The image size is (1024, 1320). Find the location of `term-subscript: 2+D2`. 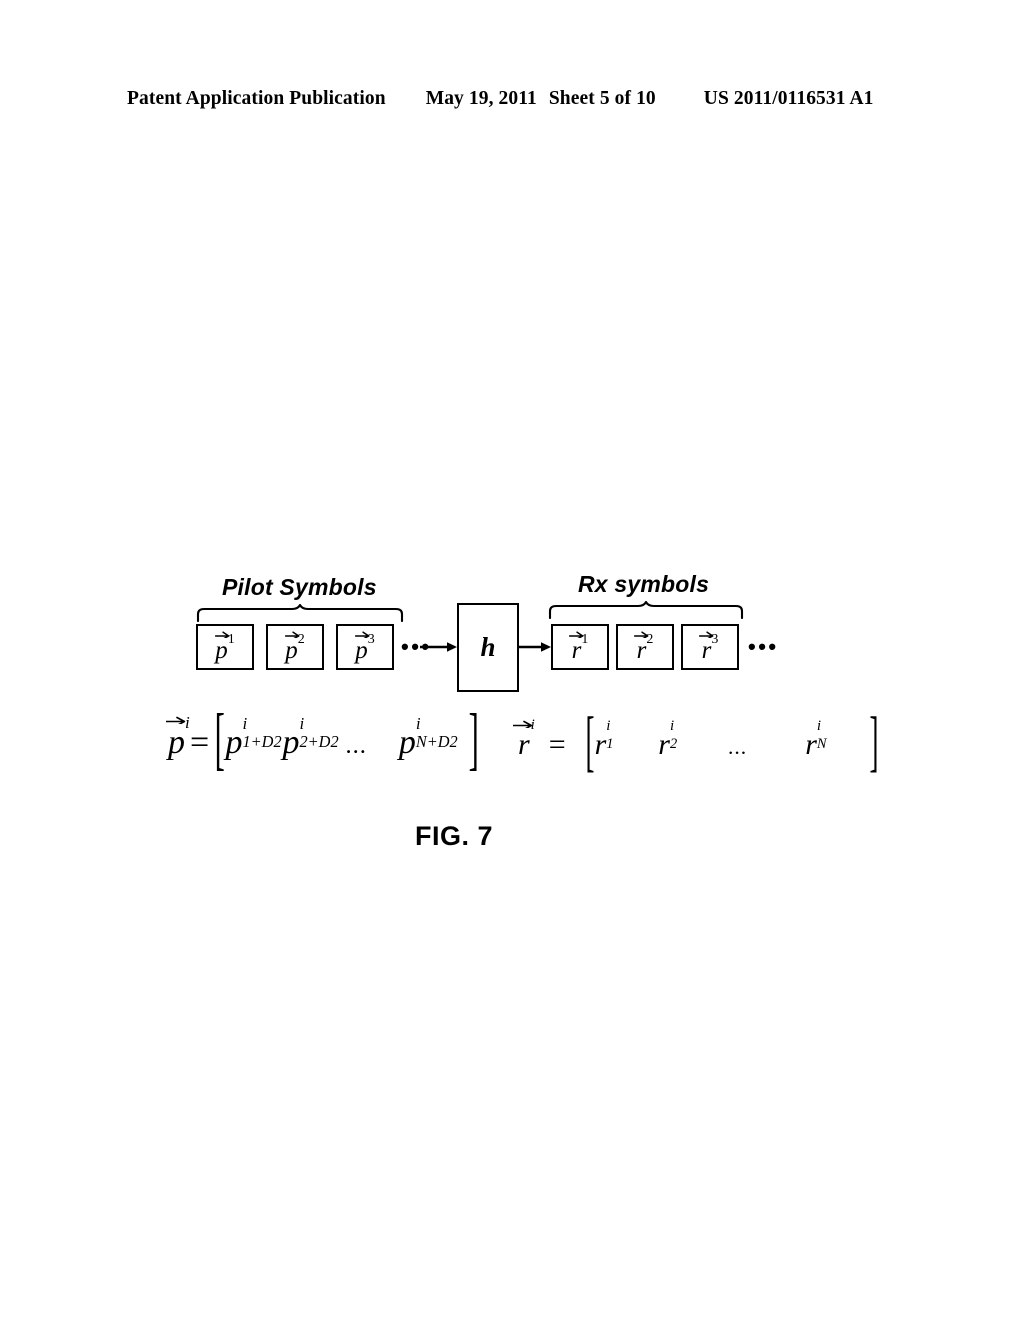

term-subscript: 2+D2 is located at coordinates (319, 742).